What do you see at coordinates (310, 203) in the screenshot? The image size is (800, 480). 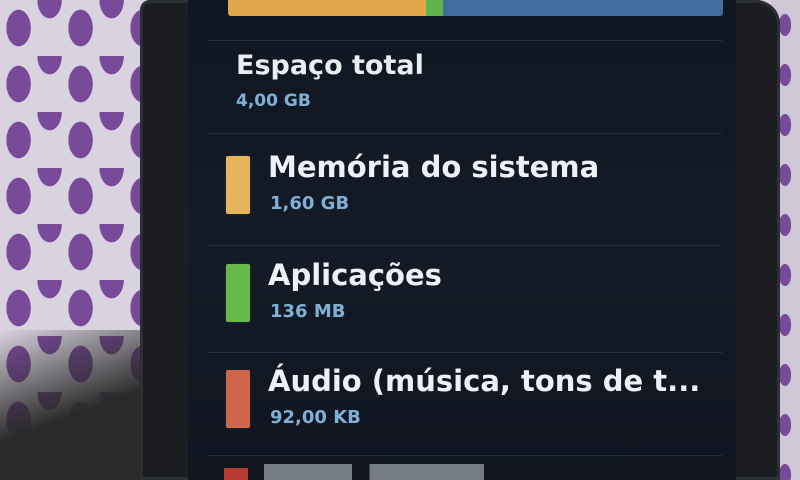 I see `storage-item-value: 1,60 GB` at bounding box center [310, 203].